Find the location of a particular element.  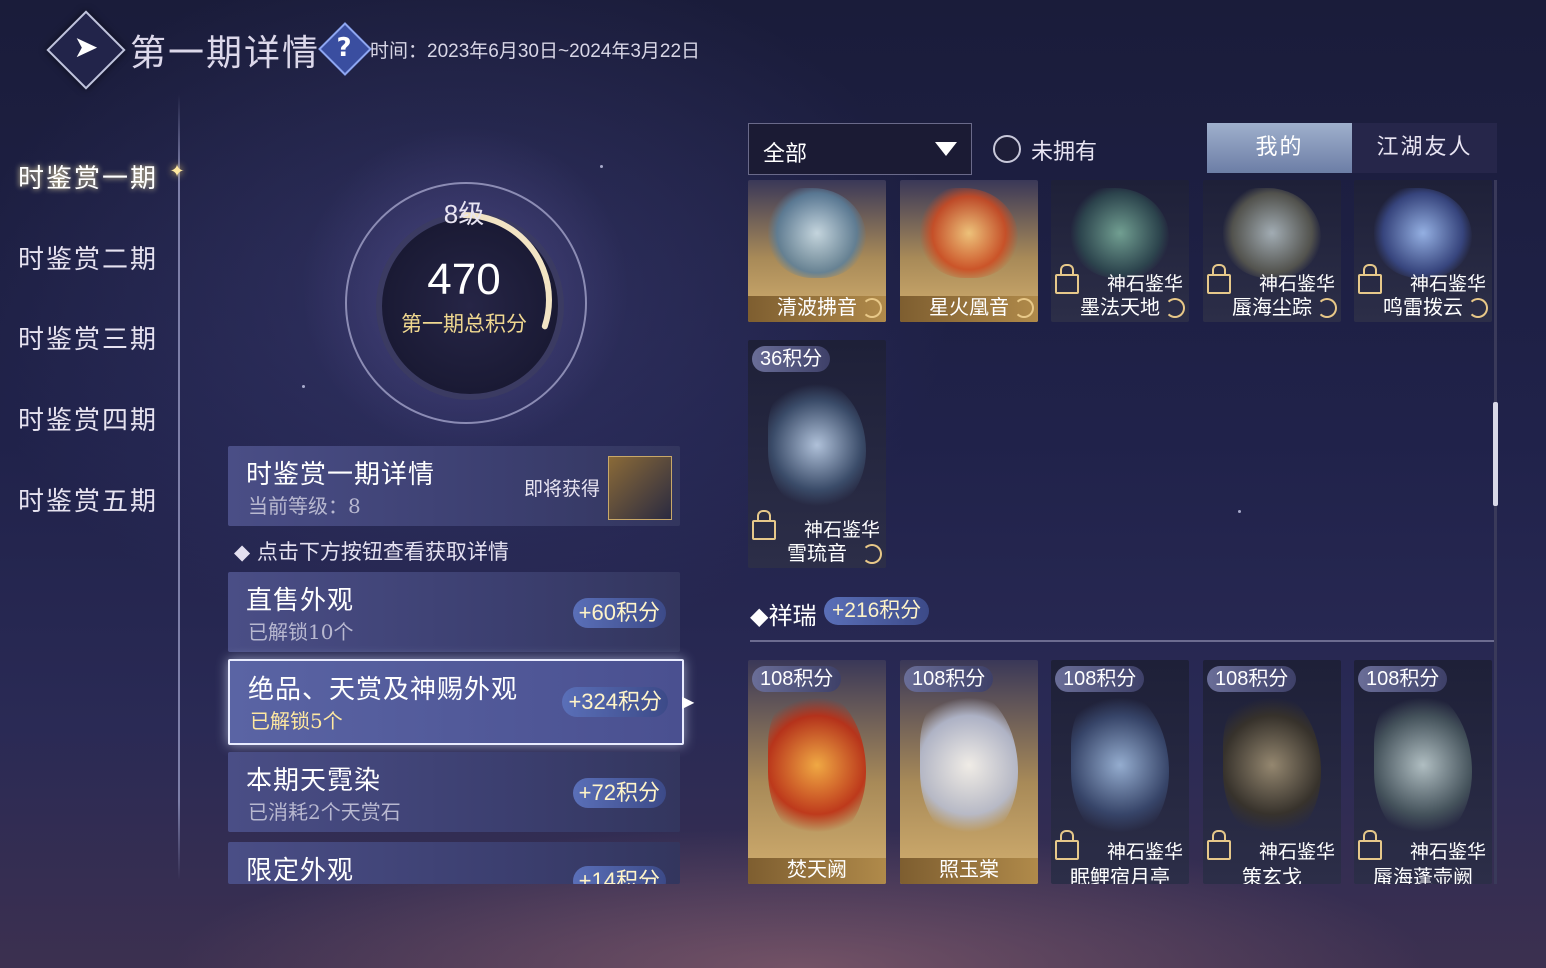

points-badge: 36积分 is located at coordinates (791, 359).